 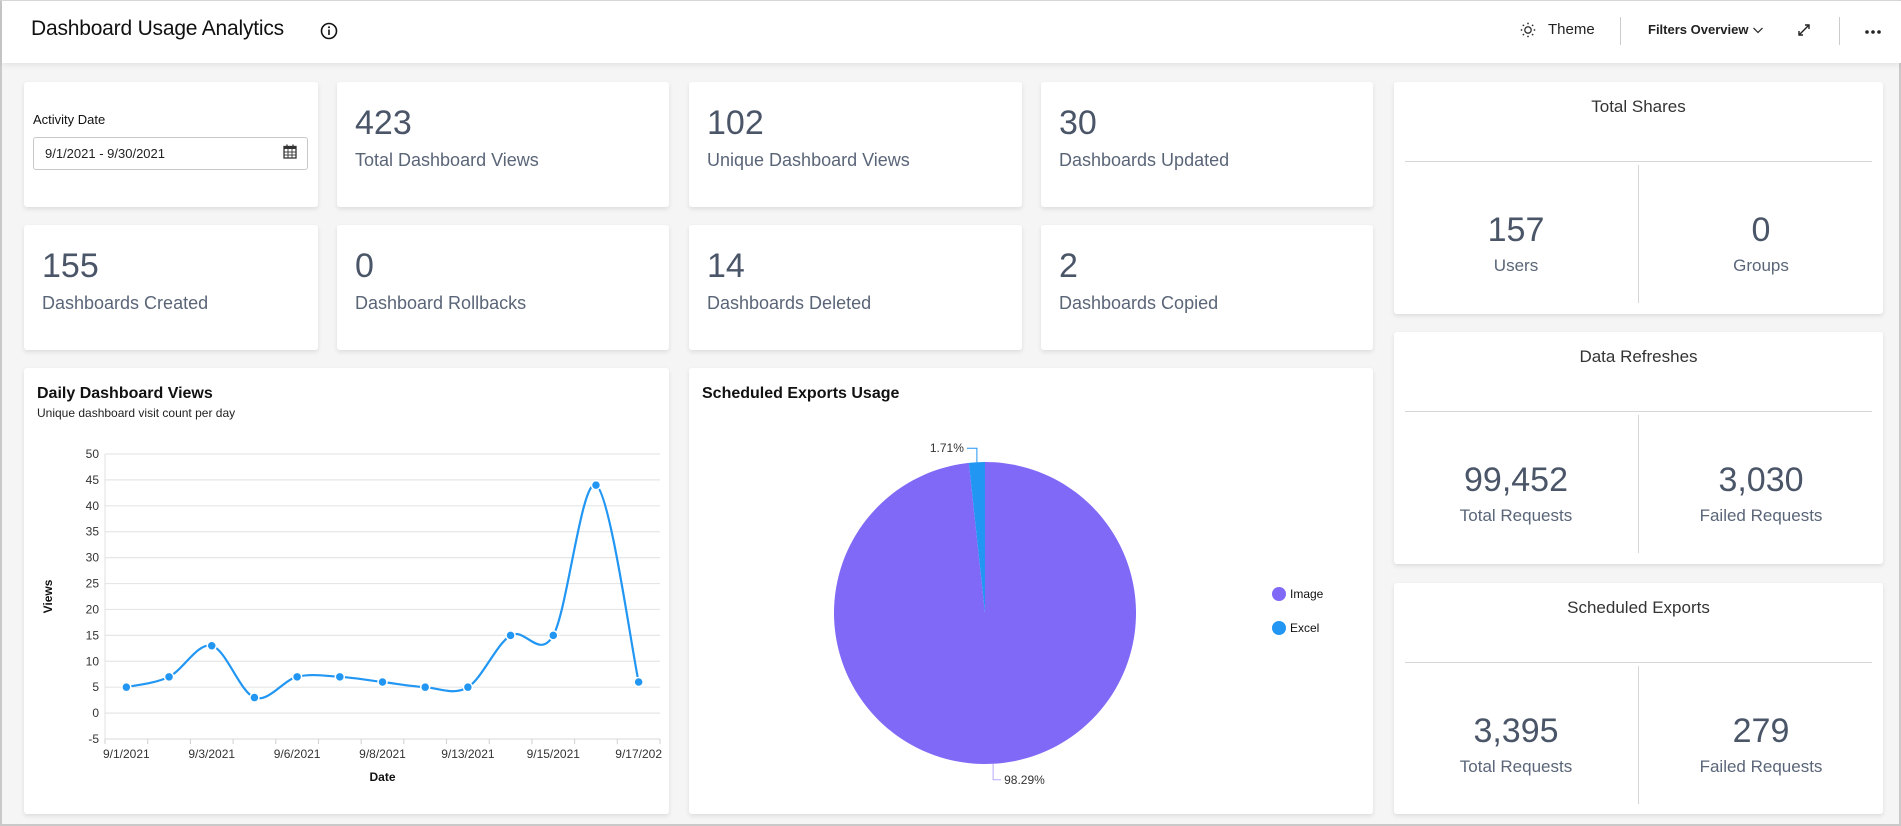 I want to click on kpi-value: 155, so click(x=70, y=266).